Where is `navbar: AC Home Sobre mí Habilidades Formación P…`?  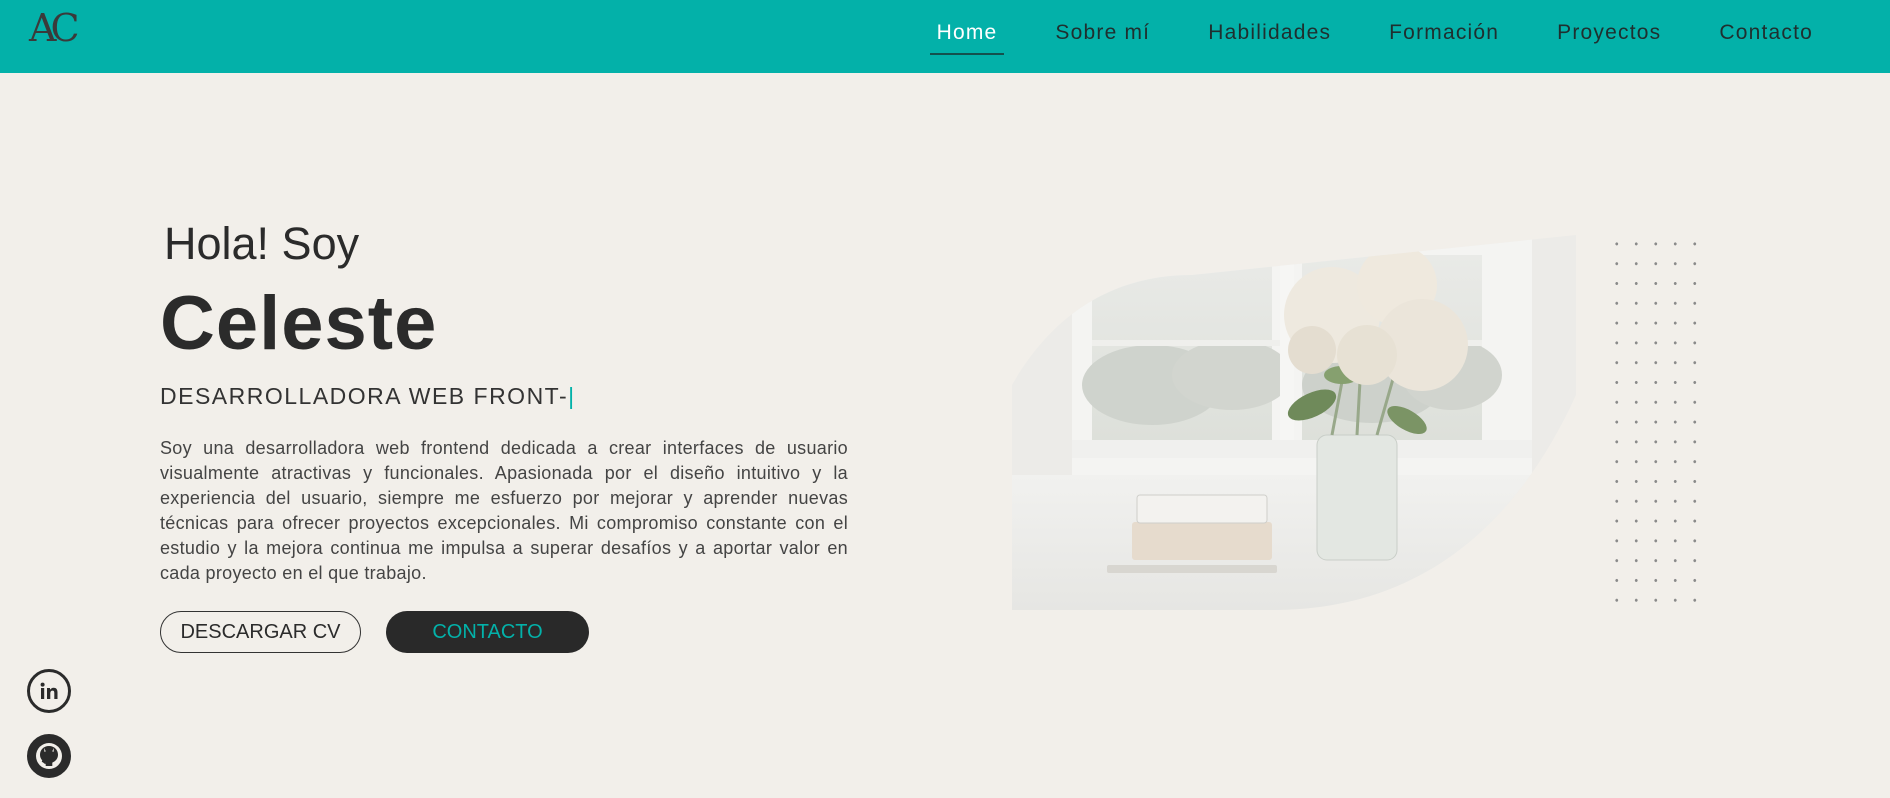
navbar: AC Home Sobre mí Habilidades Formación P… is located at coordinates (945, 36).